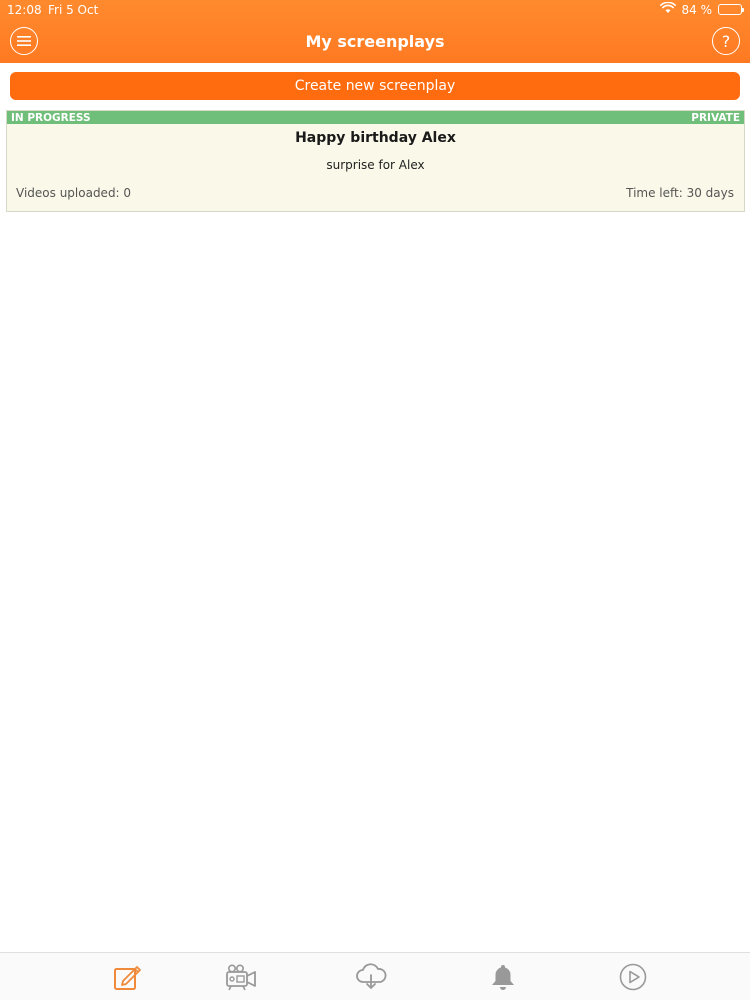  What do you see at coordinates (51, 117) in the screenshot?
I see `status-badge: IN PROGRESS` at bounding box center [51, 117].